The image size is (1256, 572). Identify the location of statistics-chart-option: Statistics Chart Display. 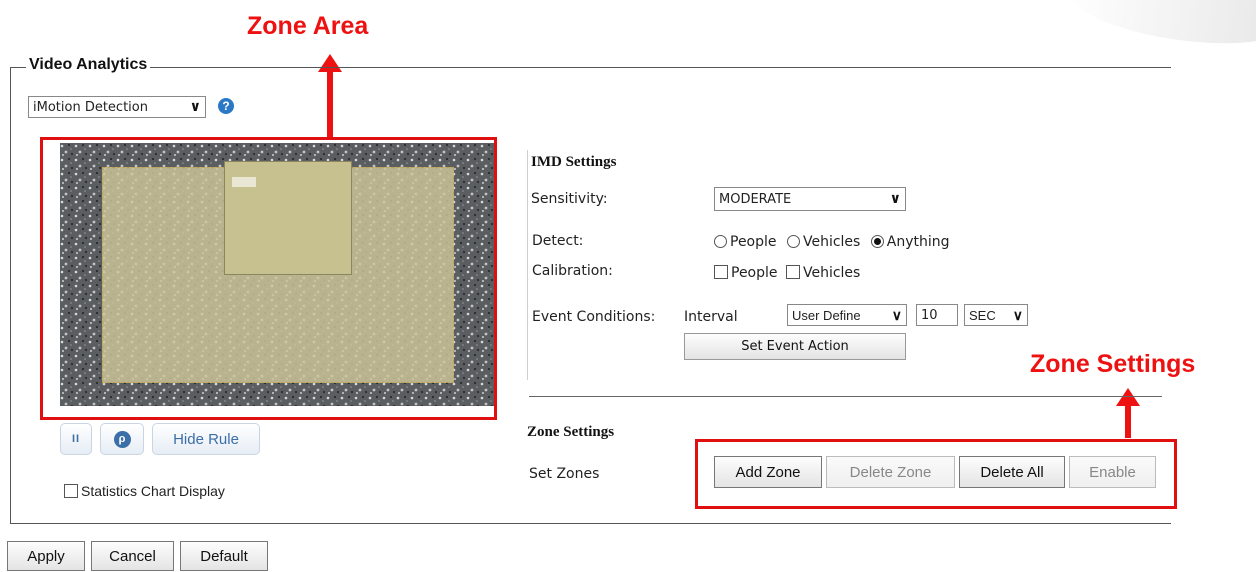
(144, 491).